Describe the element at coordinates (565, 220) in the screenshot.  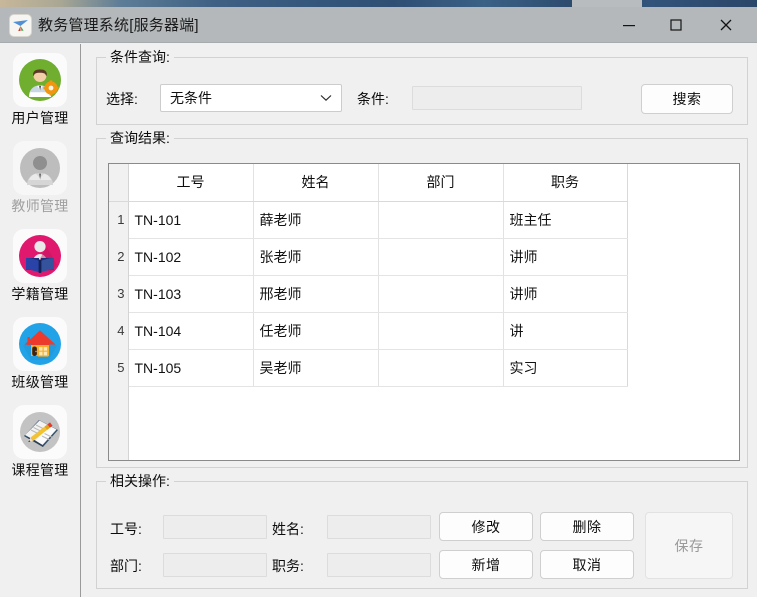
I see `table-cell: 班主任` at that location.